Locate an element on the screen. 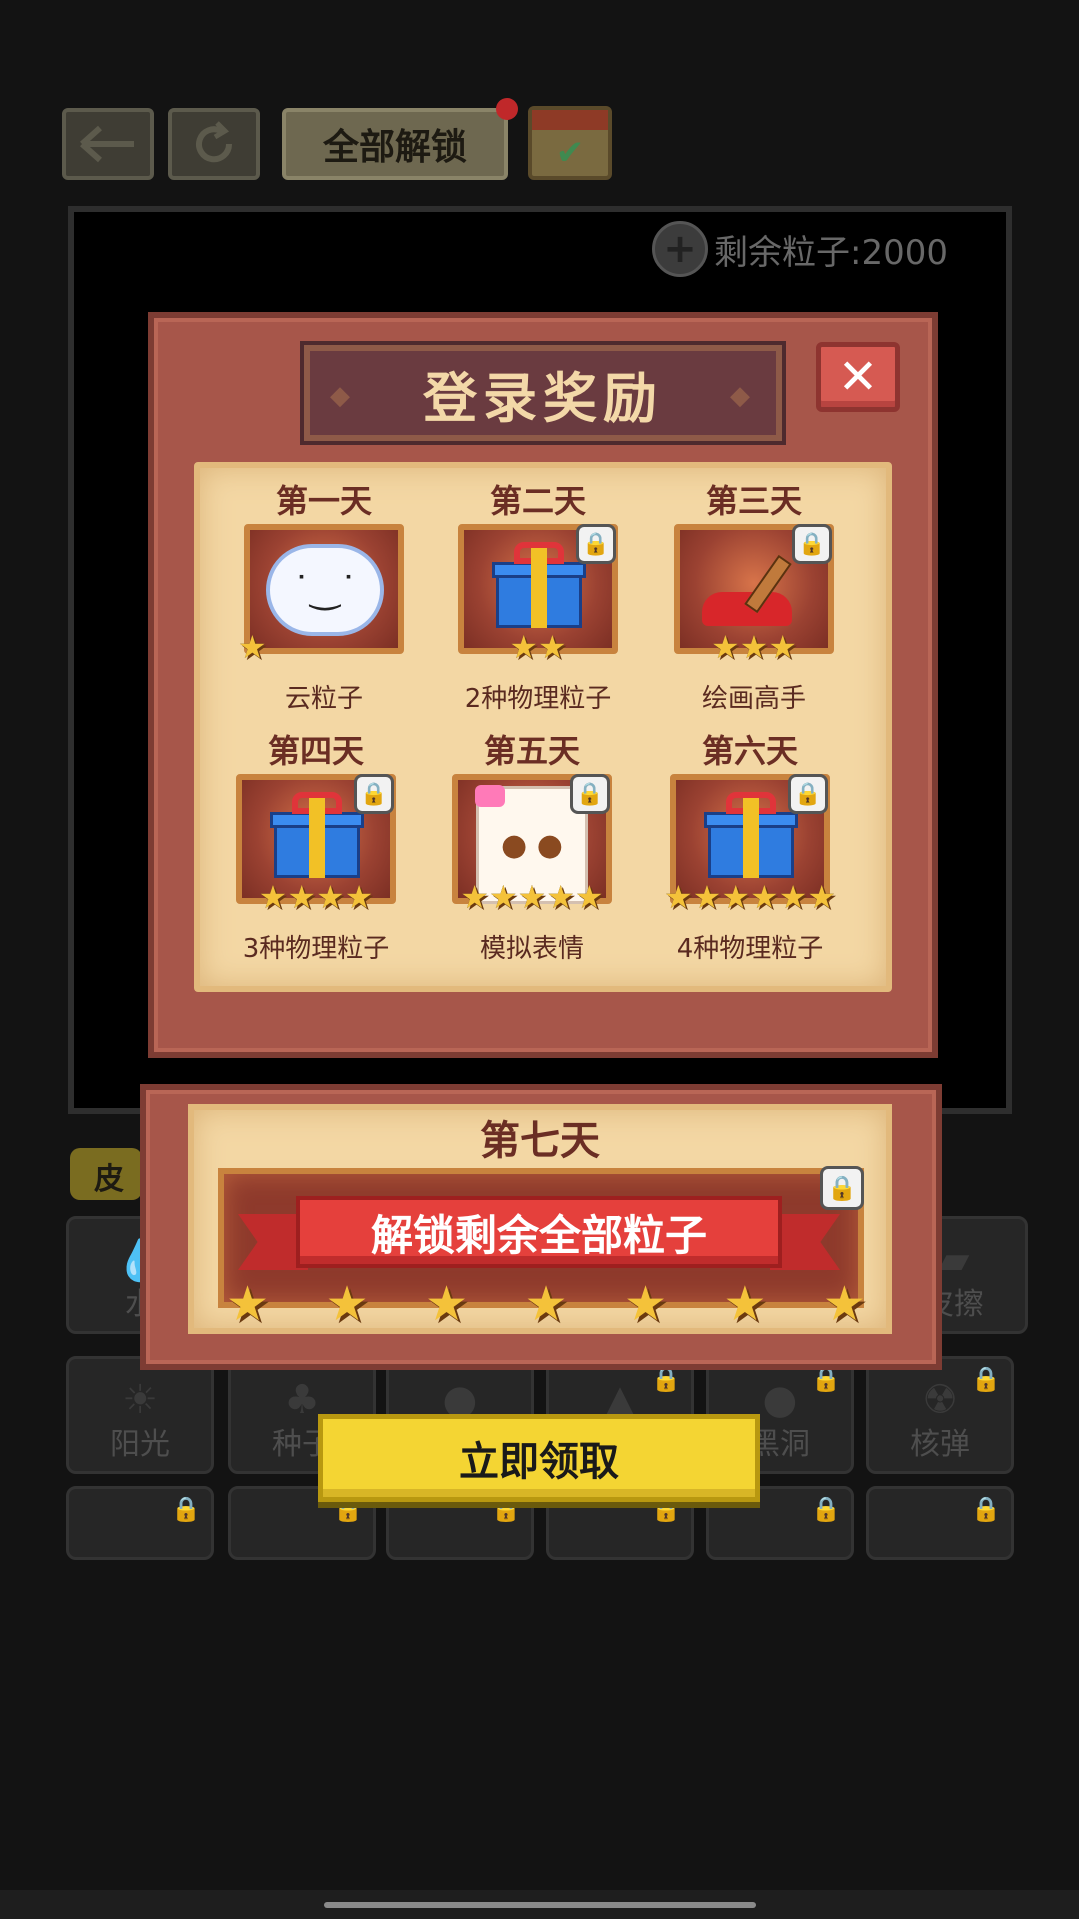 The image size is (1079, 1919). day-7-banner: 解锁剩余全部粒子 is located at coordinates (539, 1232).